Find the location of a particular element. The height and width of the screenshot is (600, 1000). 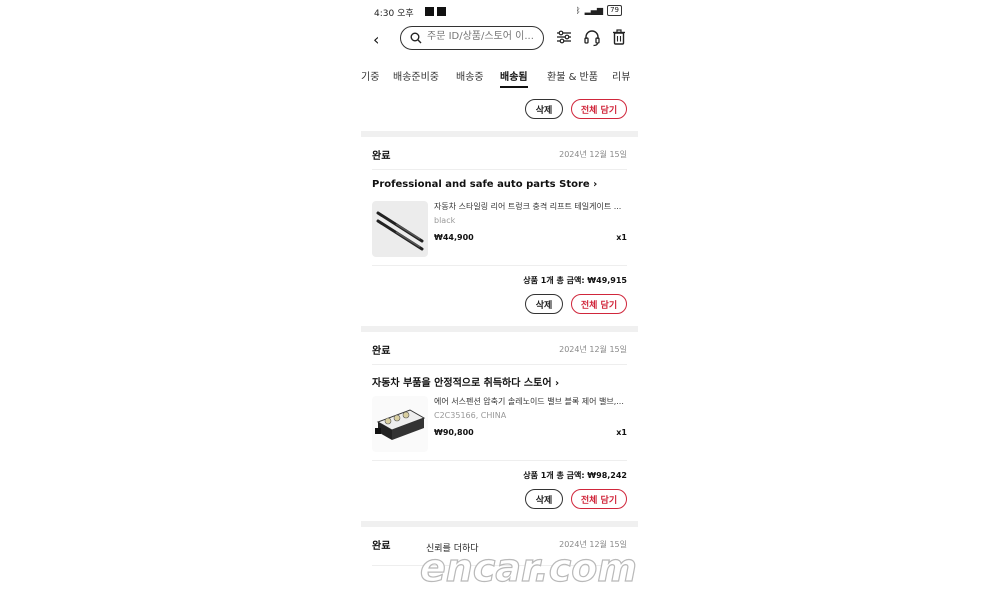

product-price: ₩90,800 is located at coordinates (454, 432).